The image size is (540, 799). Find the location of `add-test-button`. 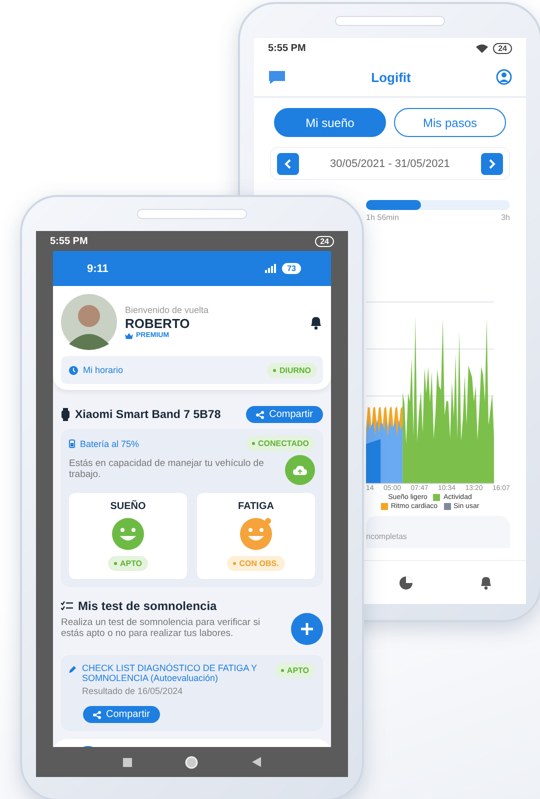

add-test-button is located at coordinates (307, 629).